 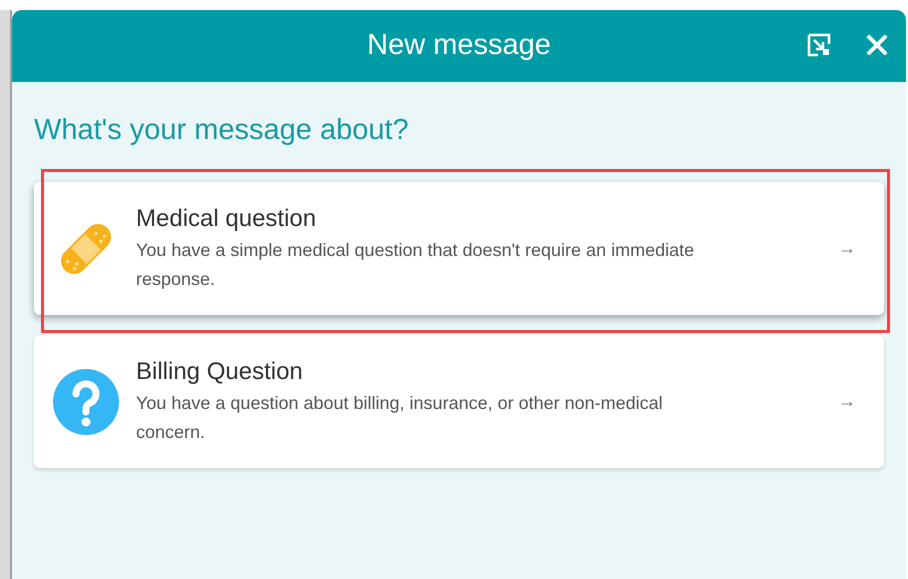 I want to click on option-title: Medical question, so click(x=227, y=219).